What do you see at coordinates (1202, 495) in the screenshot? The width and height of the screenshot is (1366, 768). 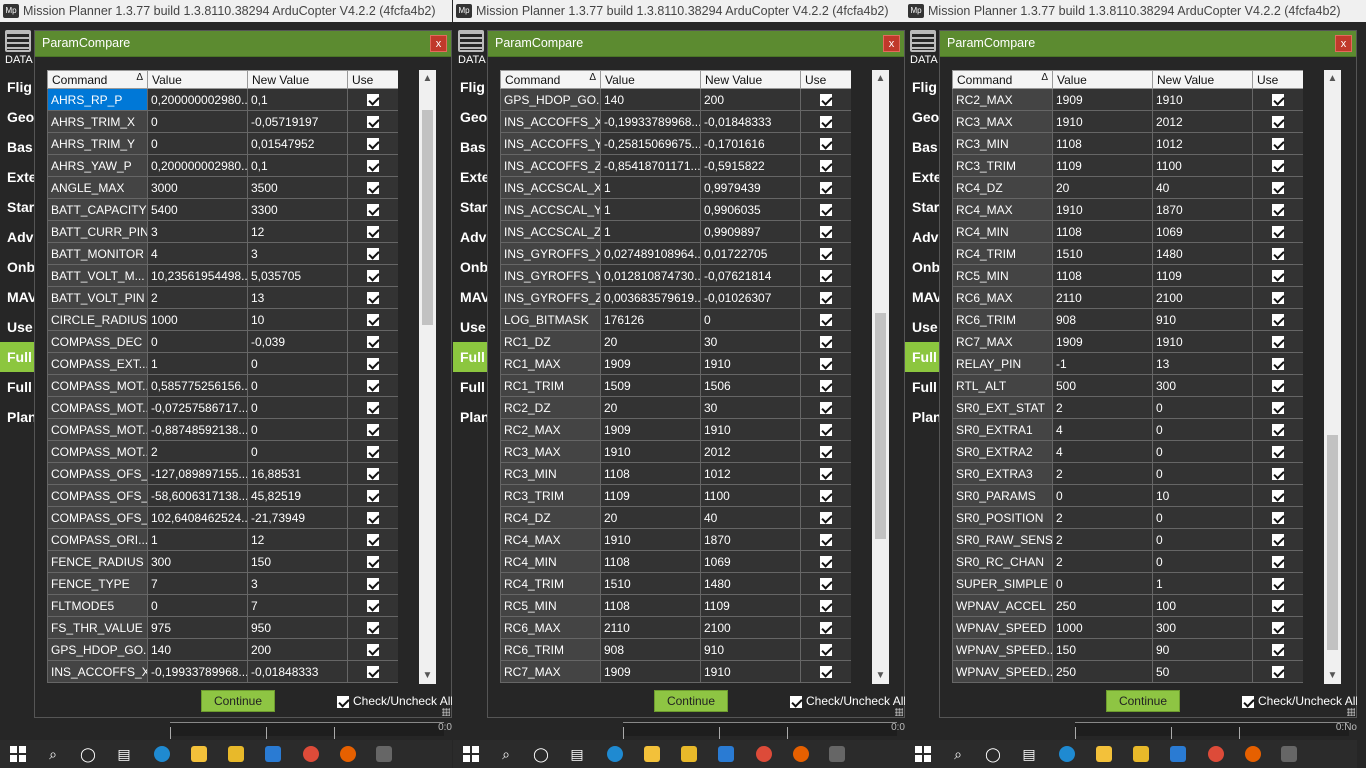 I see `new-value-cell: 10` at bounding box center [1202, 495].